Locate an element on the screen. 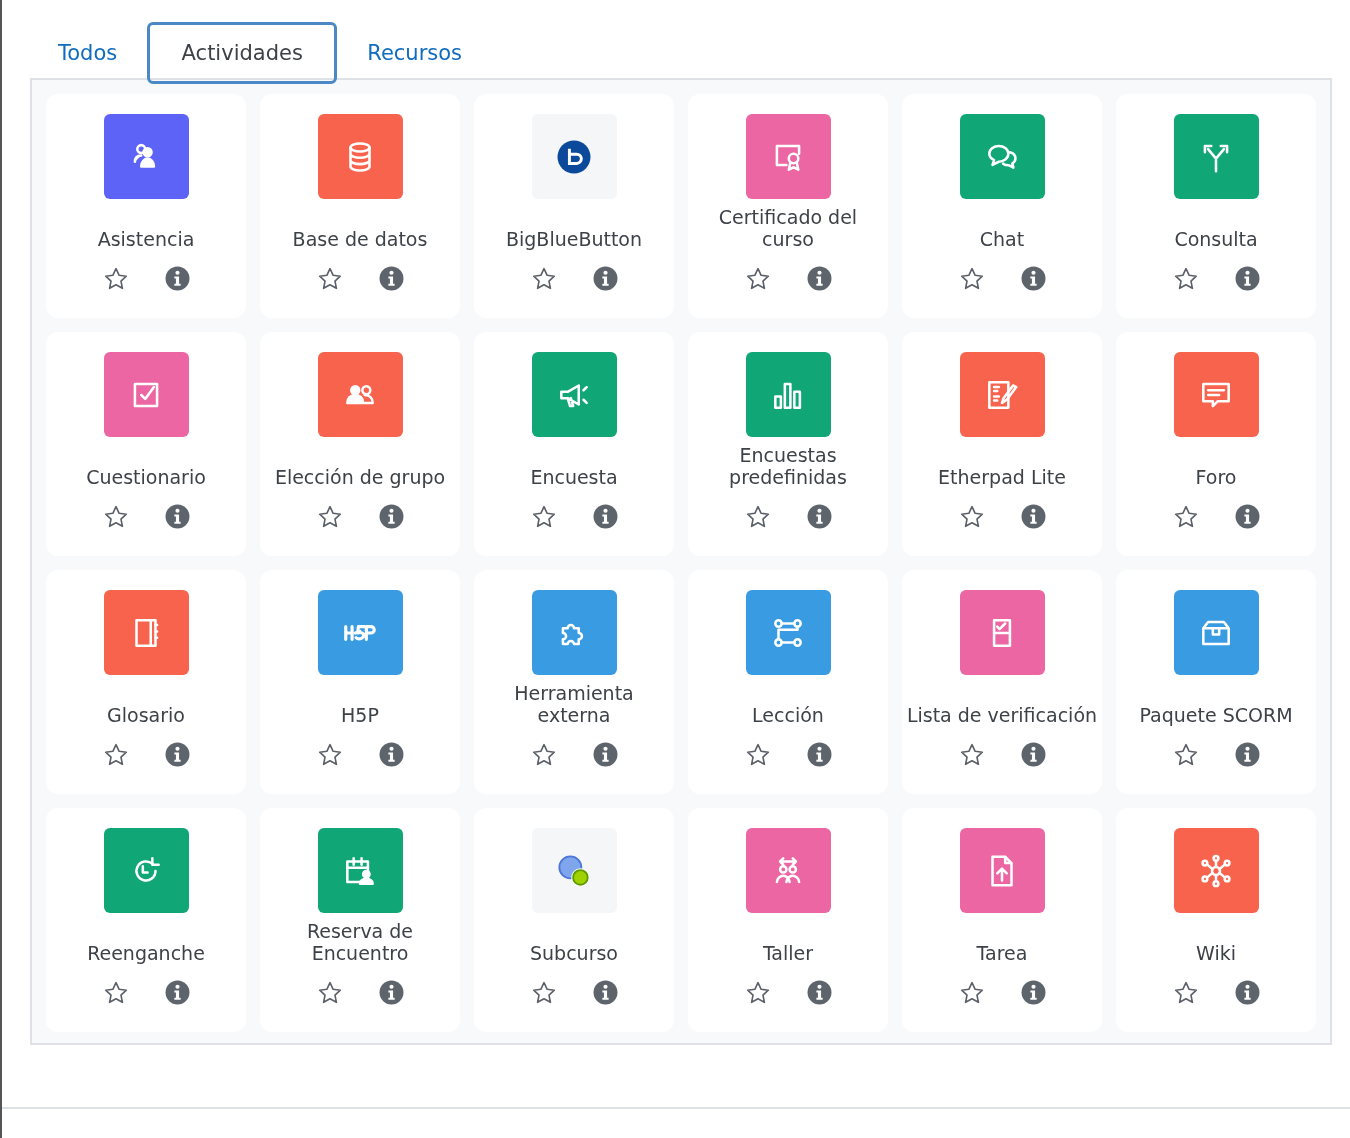  tab: Recursos is located at coordinates (415, 53).